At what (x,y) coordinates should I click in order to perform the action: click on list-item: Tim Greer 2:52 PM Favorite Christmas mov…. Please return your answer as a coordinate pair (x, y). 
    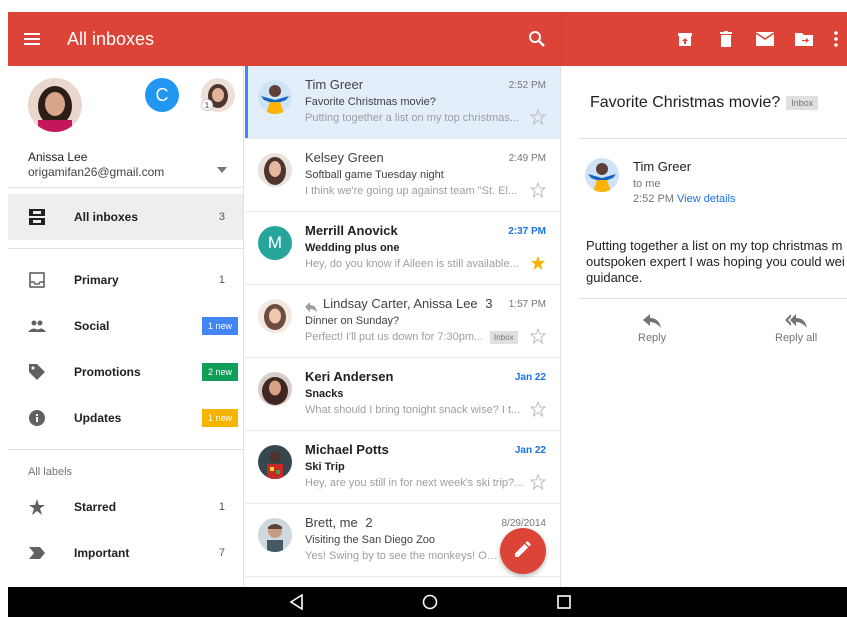
    Looking at the image, I should click on (402, 102).